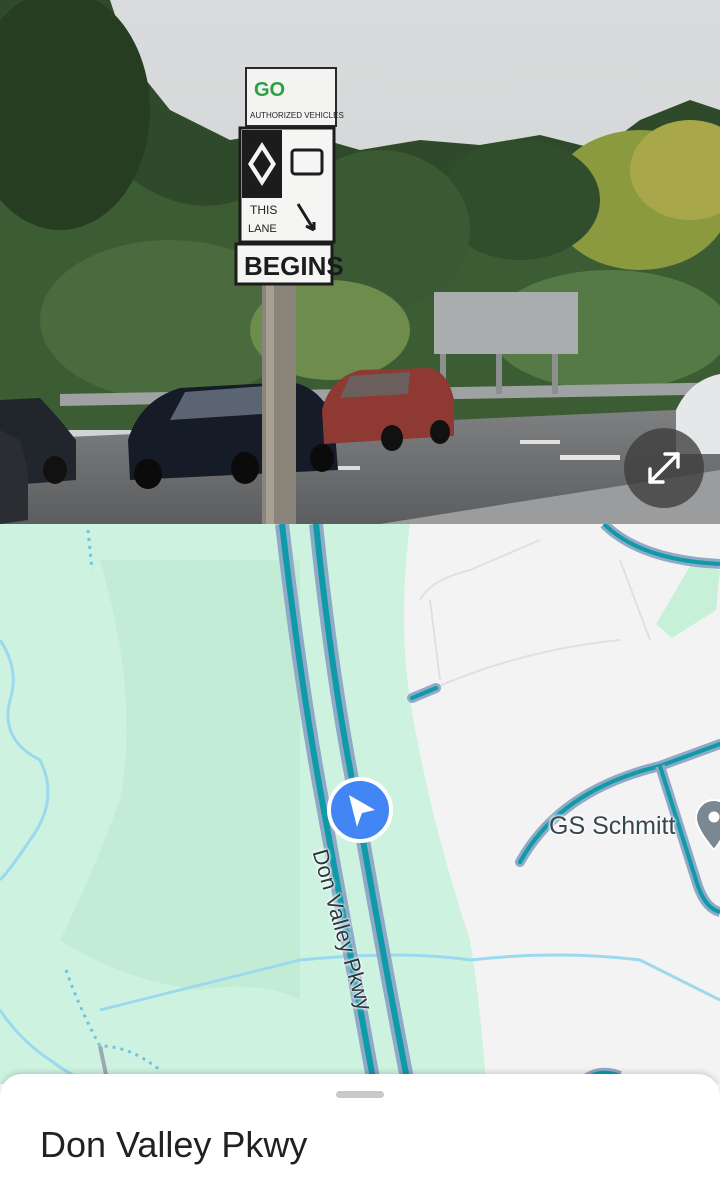 The height and width of the screenshot is (1204, 720). Describe the element at coordinates (263, 210) in the screenshot. I see `sign-this-text: THIS` at that location.